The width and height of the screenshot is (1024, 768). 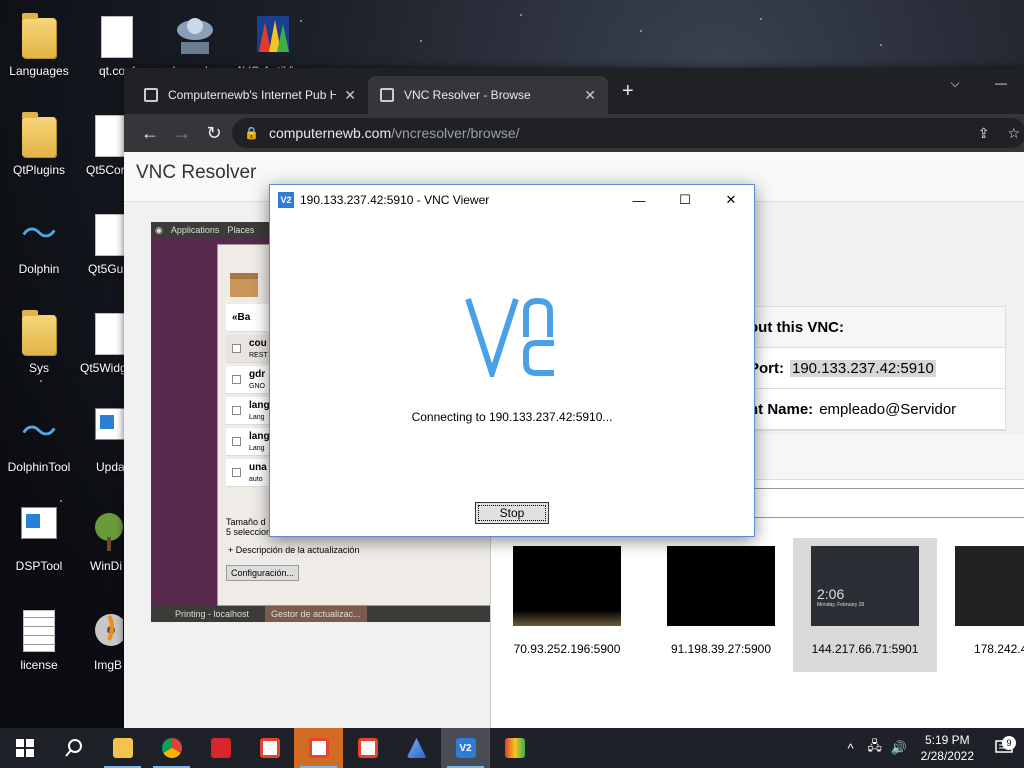 What do you see at coordinates (1013, 133) in the screenshot?
I see `bookmark-star-icon: ☆` at bounding box center [1013, 133].